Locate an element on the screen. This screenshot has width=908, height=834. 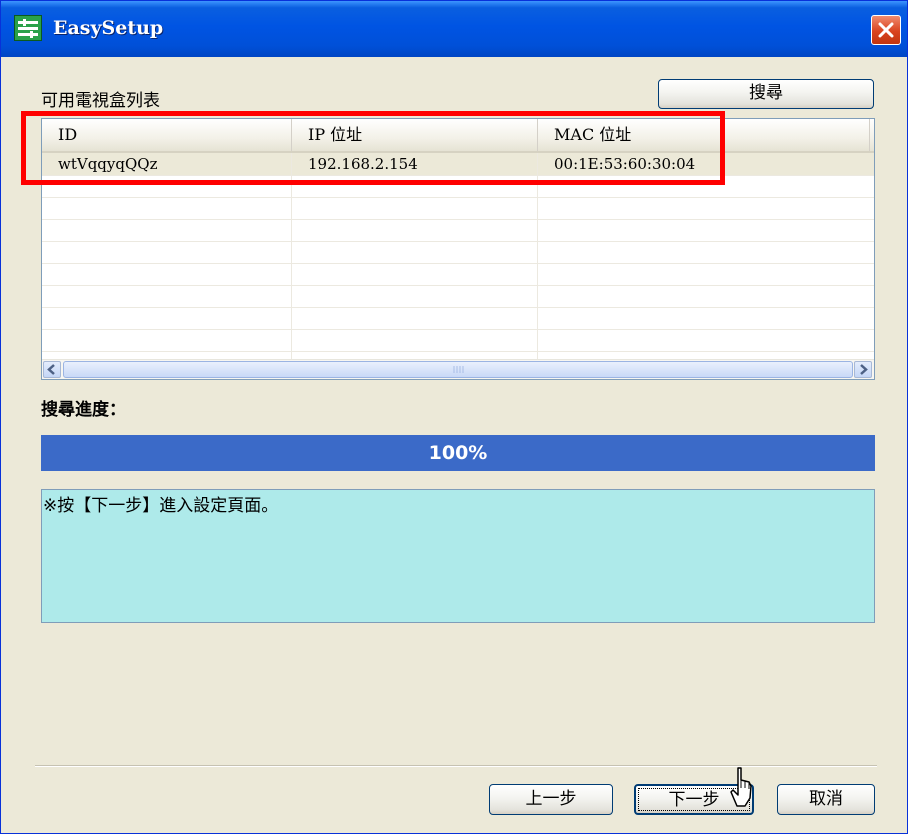
device-list-label: 可用電視盒列表 is located at coordinates (100, 101).